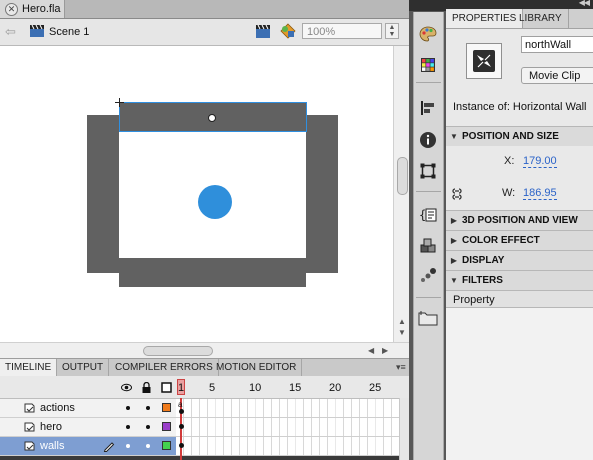 The image size is (593, 460). What do you see at coordinates (322, 194) in the screenshot?
I see `east-wall` at bounding box center [322, 194].